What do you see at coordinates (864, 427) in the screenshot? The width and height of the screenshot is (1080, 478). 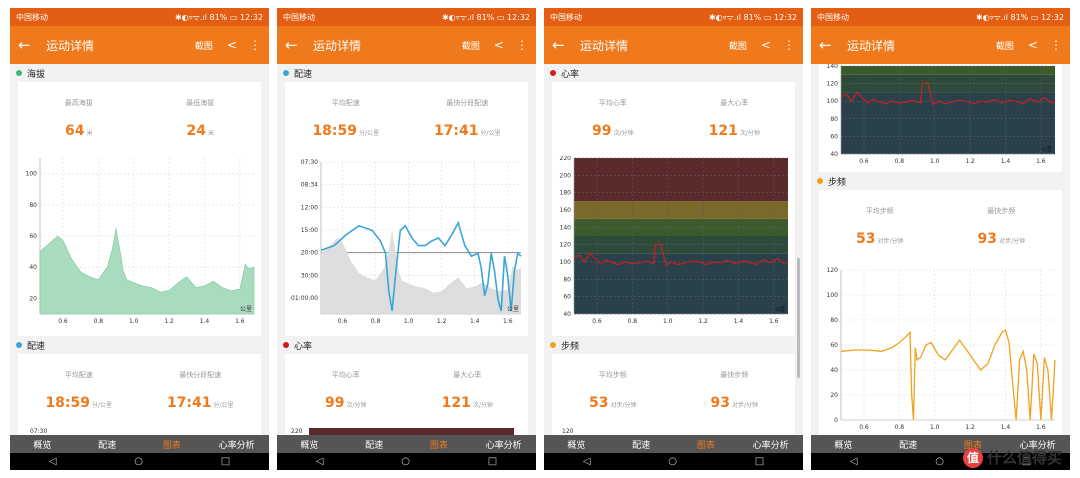 I see `x-tick-label: 0.6` at bounding box center [864, 427].